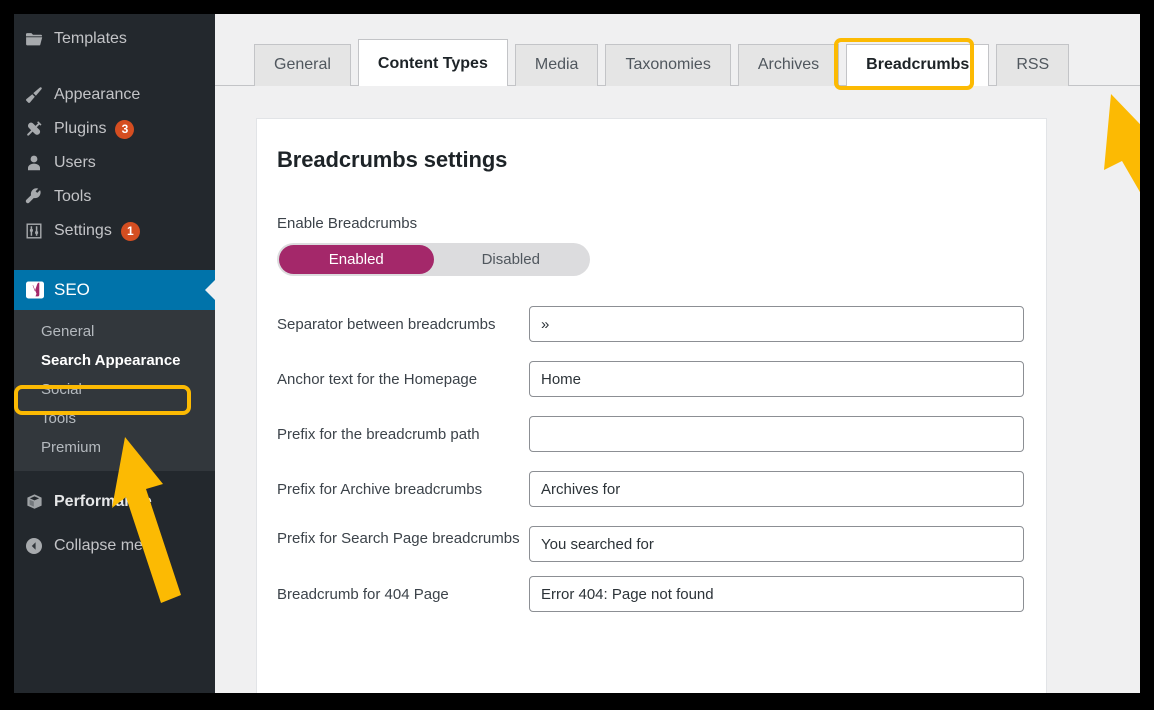 The width and height of the screenshot is (1154, 710). What do you see at coordinates (39, 231) in the screenshot?
I see `sliders-icon` at bounding box center [39, 231].